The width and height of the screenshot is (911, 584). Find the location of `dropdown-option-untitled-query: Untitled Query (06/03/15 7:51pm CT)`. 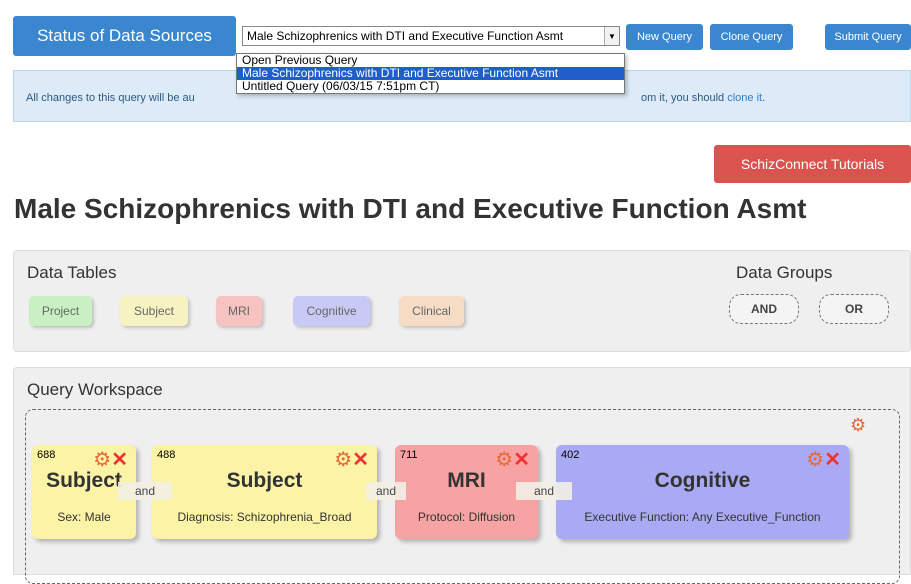

dropdown-option-untitled-query: Untitled Query (06/03/15 7:51pm CT) is located at coordinates (430, 86).